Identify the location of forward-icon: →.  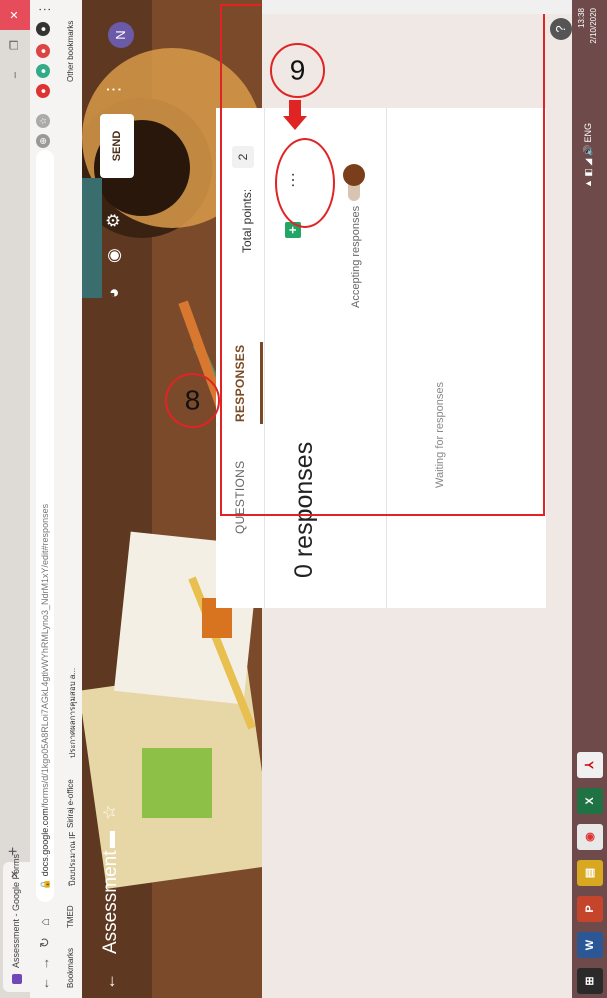
(44, 963).